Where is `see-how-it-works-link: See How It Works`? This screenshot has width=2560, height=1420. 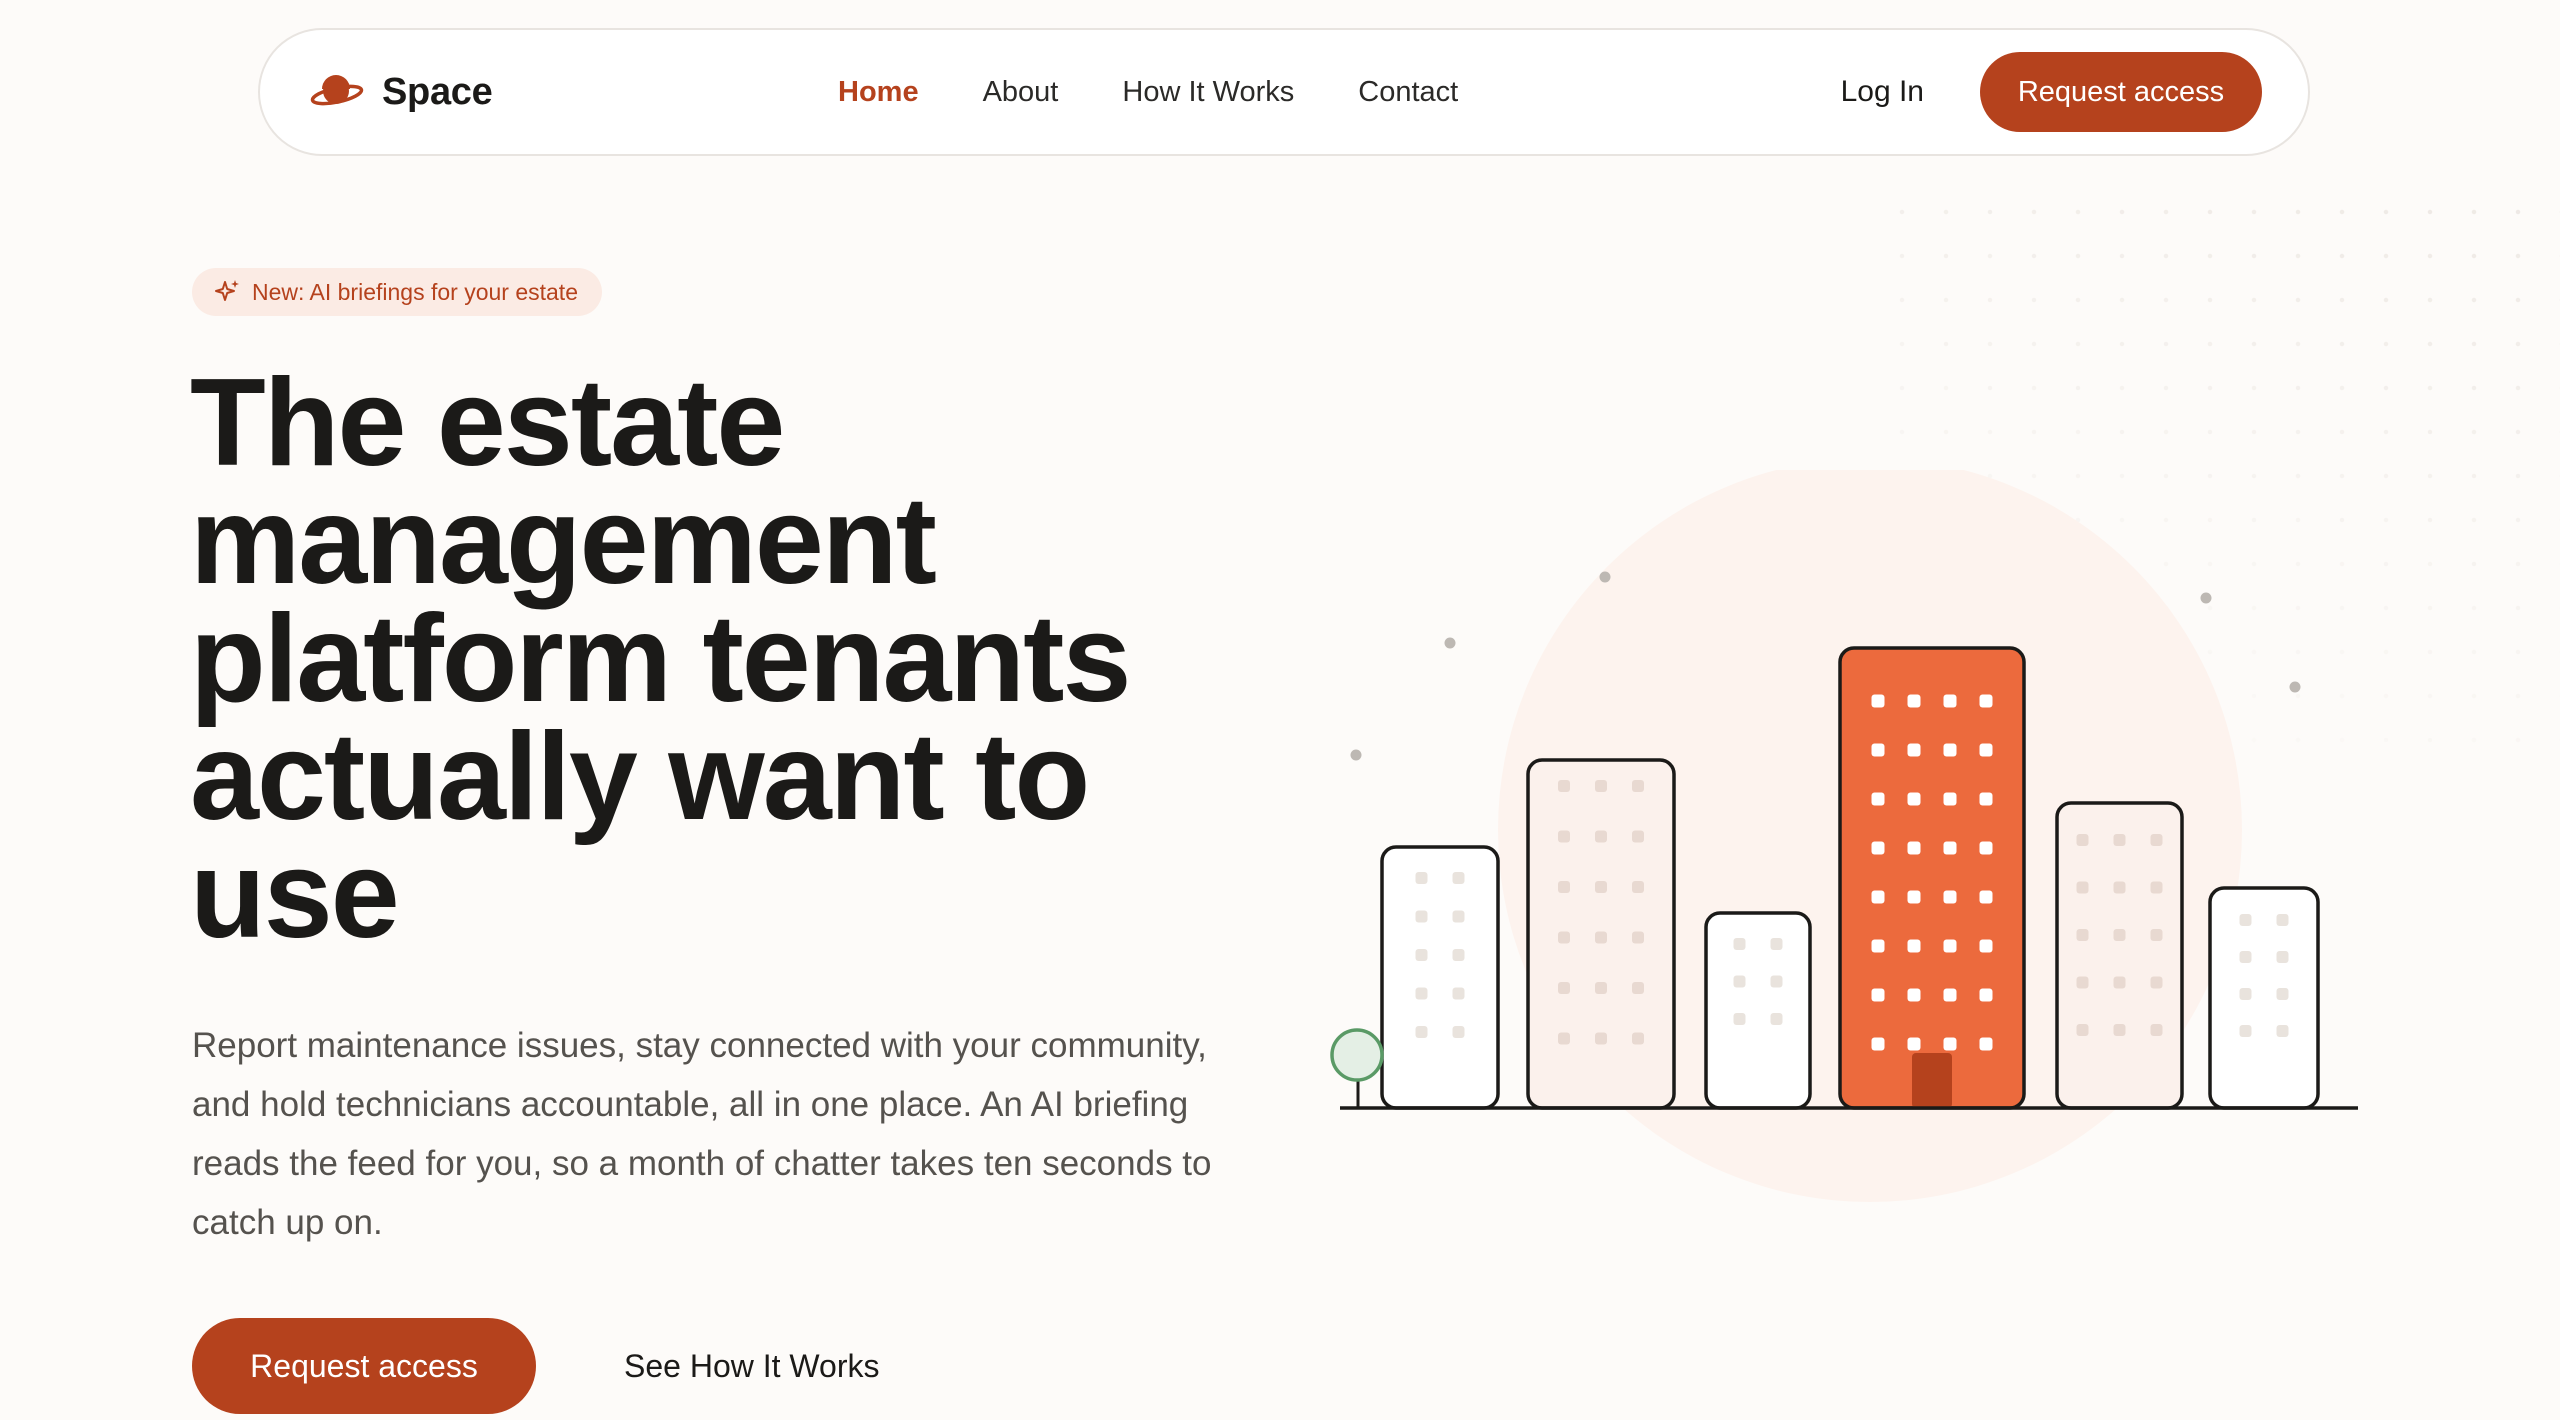
see-how-it-works-link: See How It Works is located at coordinates (751, 1366).